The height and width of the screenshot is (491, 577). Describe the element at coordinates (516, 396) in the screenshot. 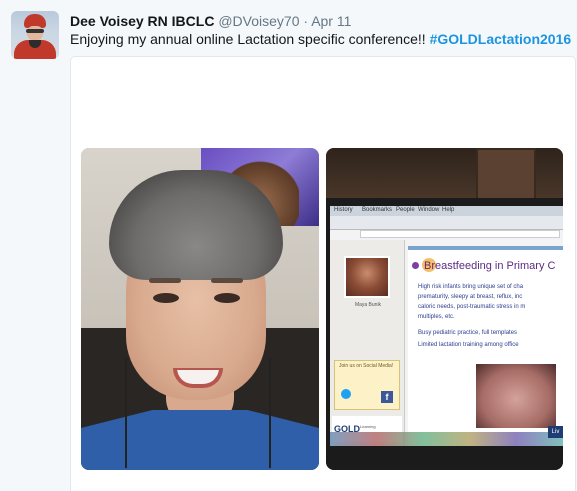

I see `slide-baby-photo` at that location.